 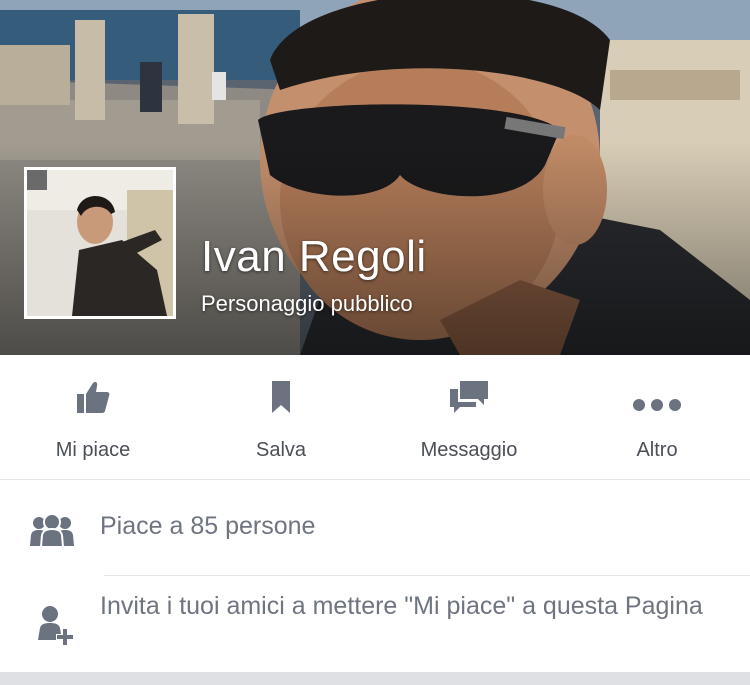 I want to click on like-button: Mi piace, so click(x=93, y=417).